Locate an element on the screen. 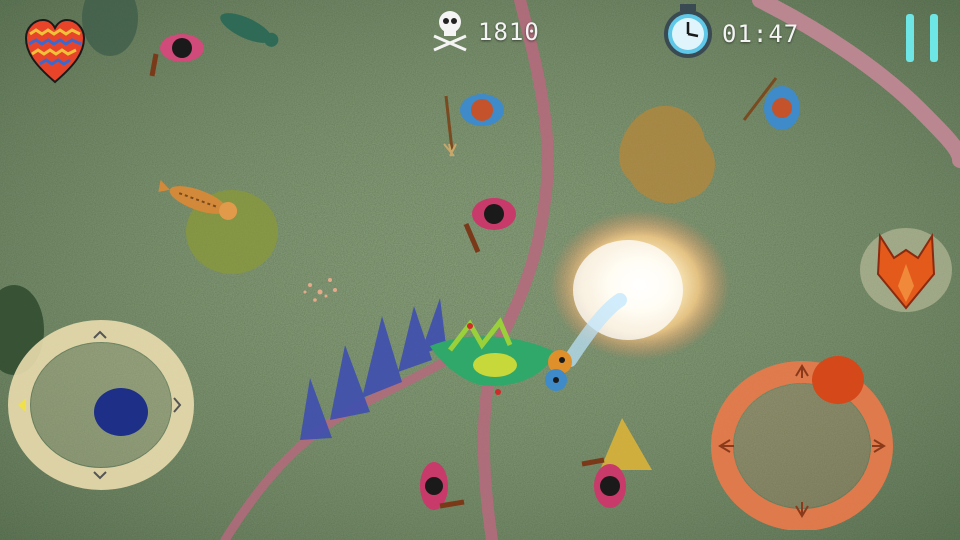 Image resolution: width=960 pixels, height=540 pixels. skull-crossbones-icon is located at coordinates (450, 31).